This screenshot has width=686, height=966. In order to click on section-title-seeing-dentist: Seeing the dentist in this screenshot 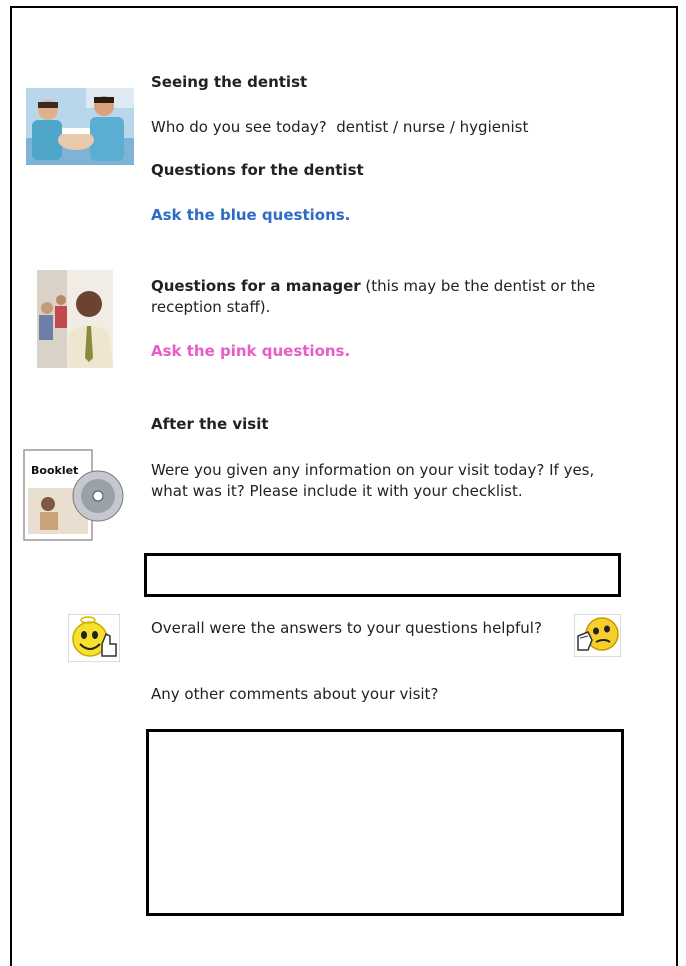, I will do `click(229, 82)`.